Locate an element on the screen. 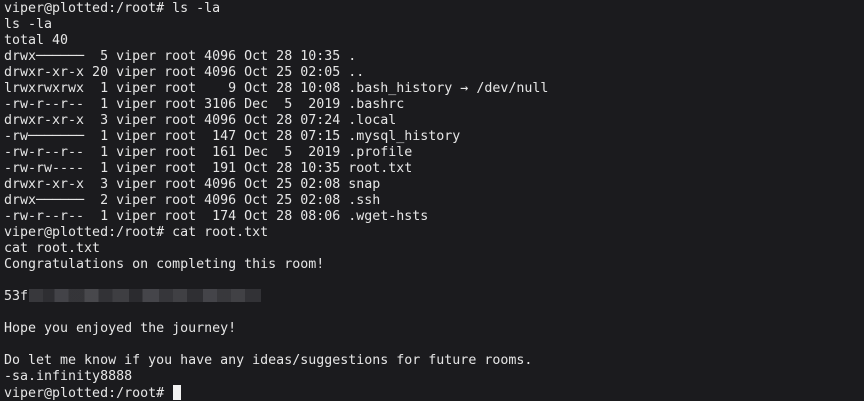  cursor-block is located at coordinates (177, 392).